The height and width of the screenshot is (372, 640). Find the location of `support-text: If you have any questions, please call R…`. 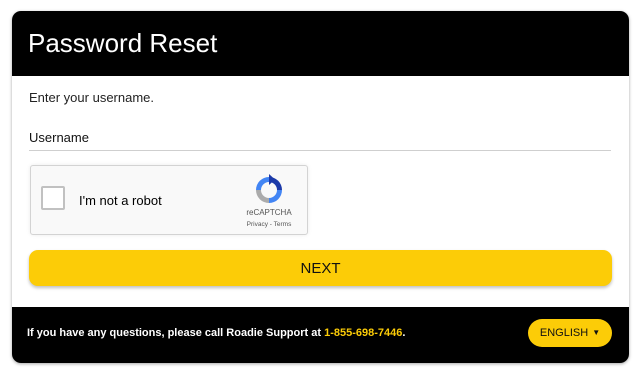

support-text: If you have any questions, please call R… is located at coordinates (216, 333).